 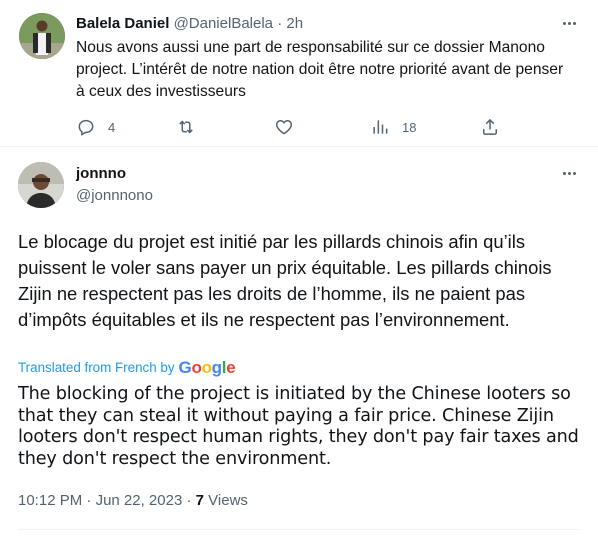 I want to click on translation-label: Translated from French by, so click(x=96, y=367).